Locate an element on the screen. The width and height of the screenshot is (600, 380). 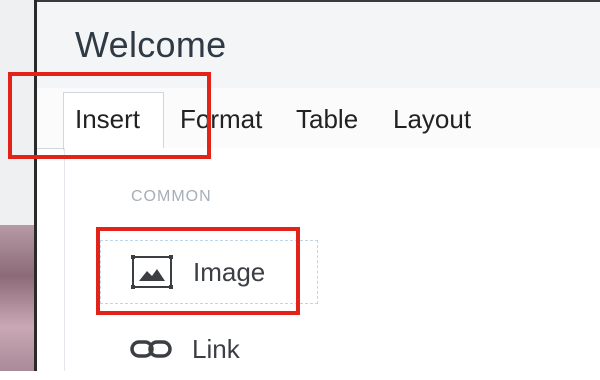
tab-insert-label: Insert is located at coordinates (108, 119).